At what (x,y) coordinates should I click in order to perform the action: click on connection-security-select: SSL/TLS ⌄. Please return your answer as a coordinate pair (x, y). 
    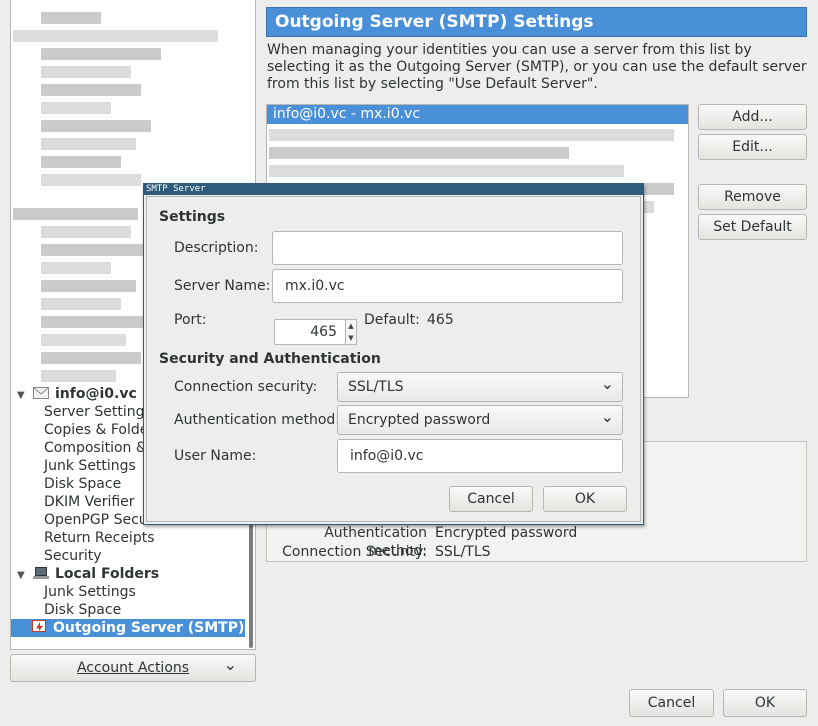
    Looking at the image, I should click on (480, 387).